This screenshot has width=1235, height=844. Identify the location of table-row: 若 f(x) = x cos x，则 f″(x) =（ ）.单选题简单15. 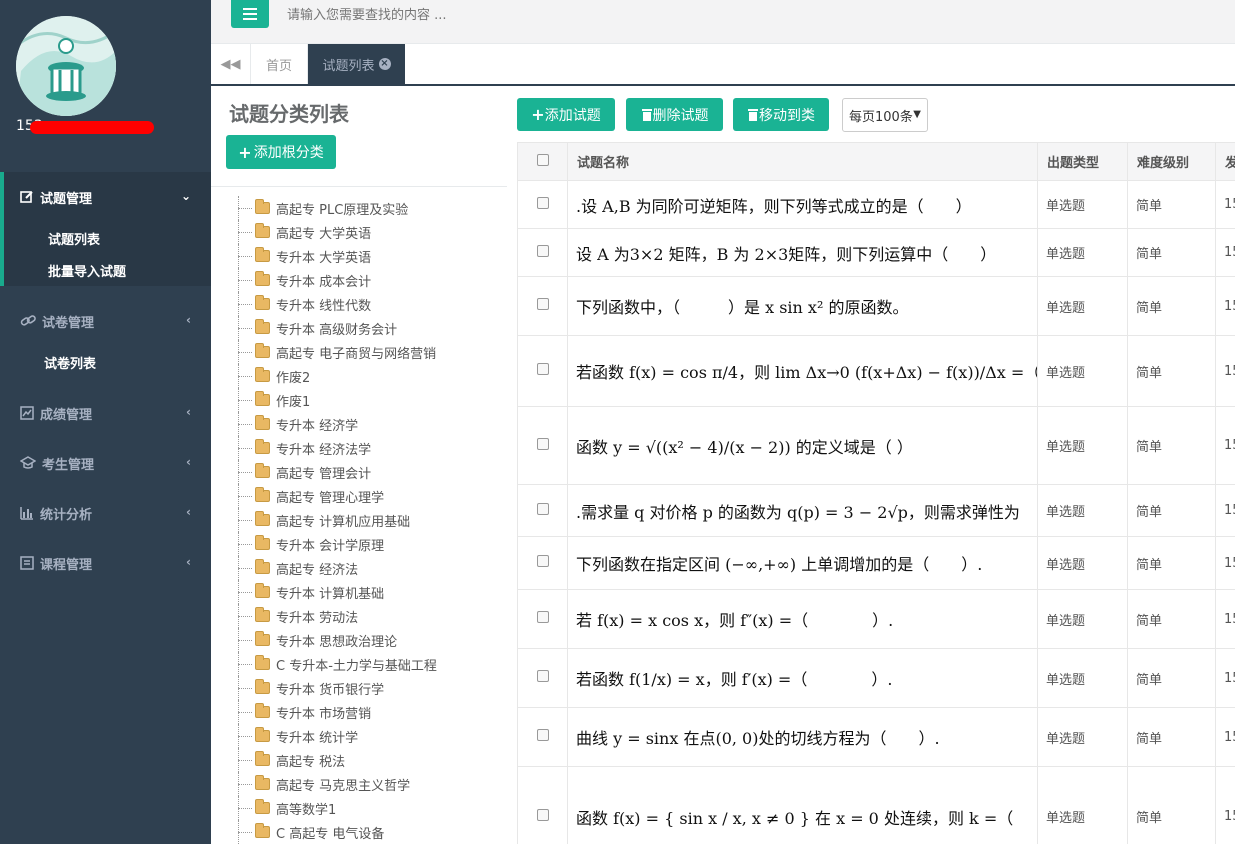
(876, 619).